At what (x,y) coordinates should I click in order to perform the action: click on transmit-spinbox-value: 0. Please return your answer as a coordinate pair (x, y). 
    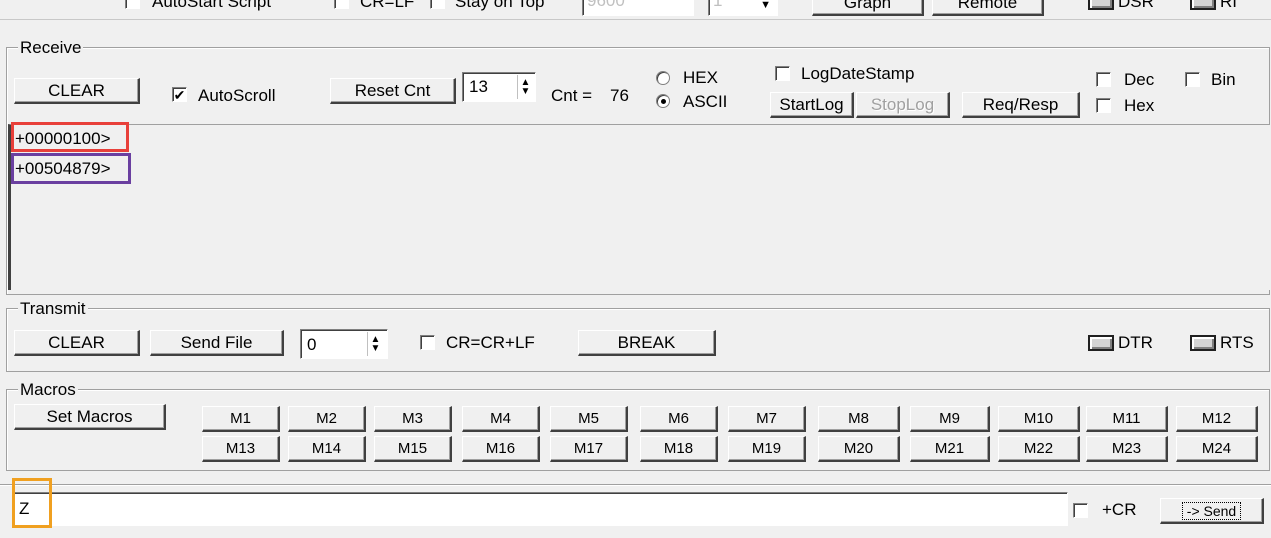
    Looking at the image, I should click on (312, 344).